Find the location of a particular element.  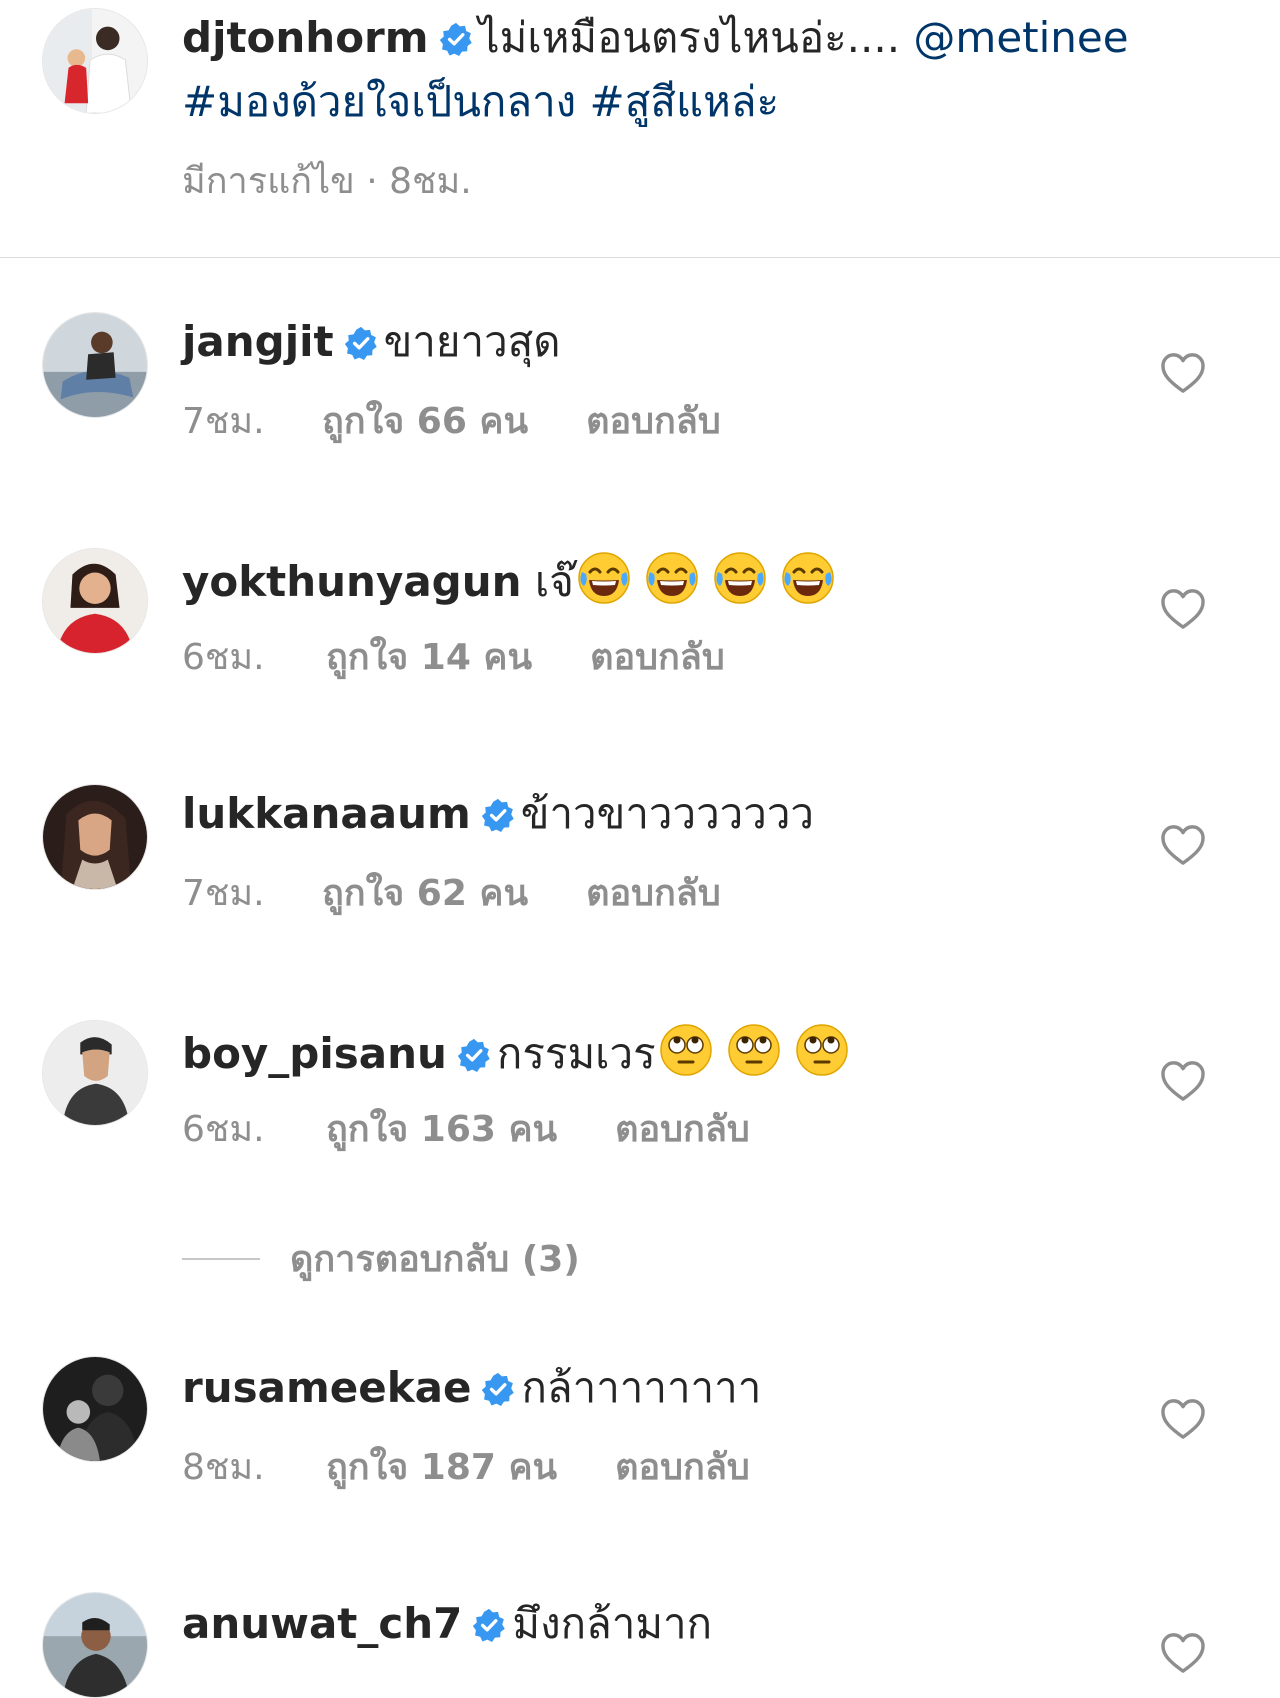

caption-hashtag-line: #มองด้วยใจเป็นกลาง #สูสีแหล่ะ is located at coordinates (480, 102).